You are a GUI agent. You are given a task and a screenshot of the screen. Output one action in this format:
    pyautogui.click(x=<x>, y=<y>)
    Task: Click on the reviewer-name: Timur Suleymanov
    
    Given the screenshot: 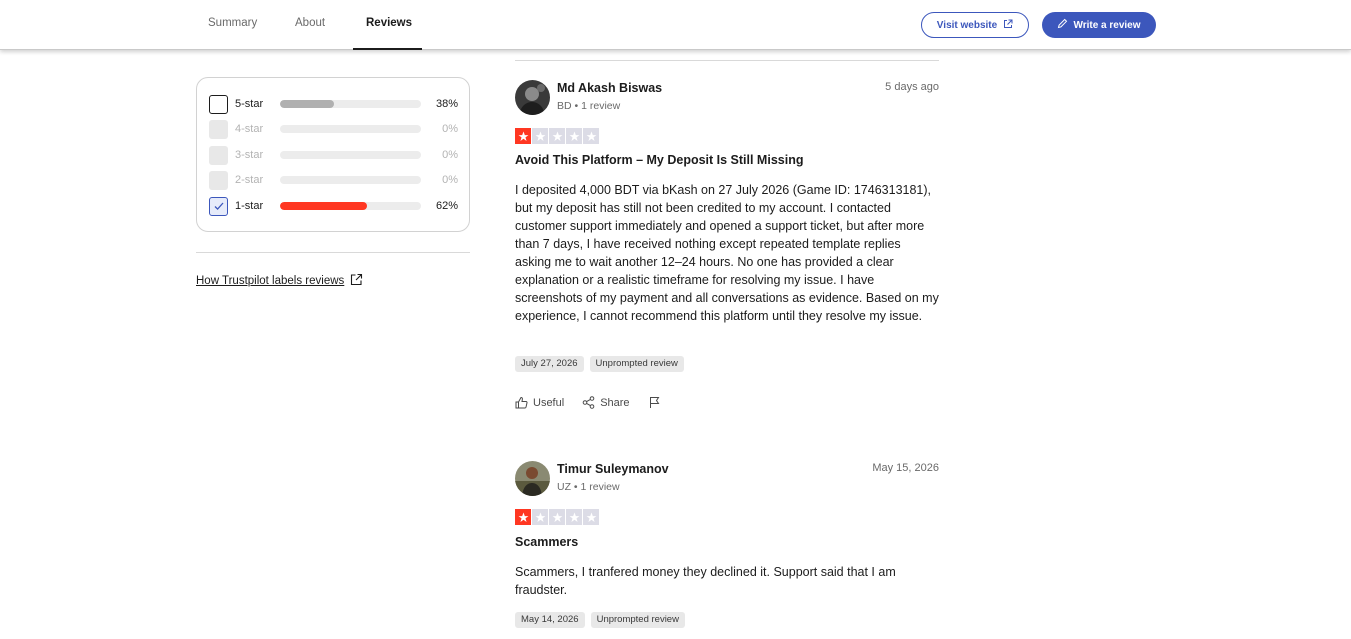 What is the action you would take?
    pyautogui.click(x=613, y=469)
    